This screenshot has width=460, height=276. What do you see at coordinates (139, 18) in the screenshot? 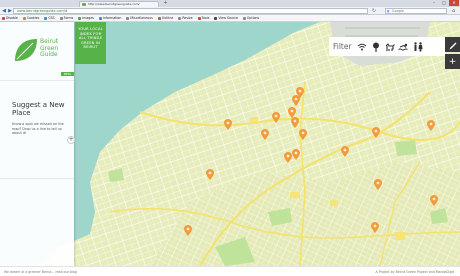
I see `bookmark-item: Miscellaneous` at bounding box center [139, 18].